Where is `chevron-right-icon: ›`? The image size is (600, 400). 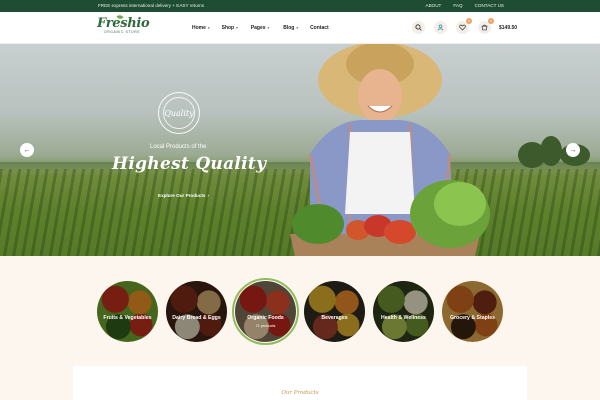
chevron-right-icon: › is located at coordinates (208, 195).